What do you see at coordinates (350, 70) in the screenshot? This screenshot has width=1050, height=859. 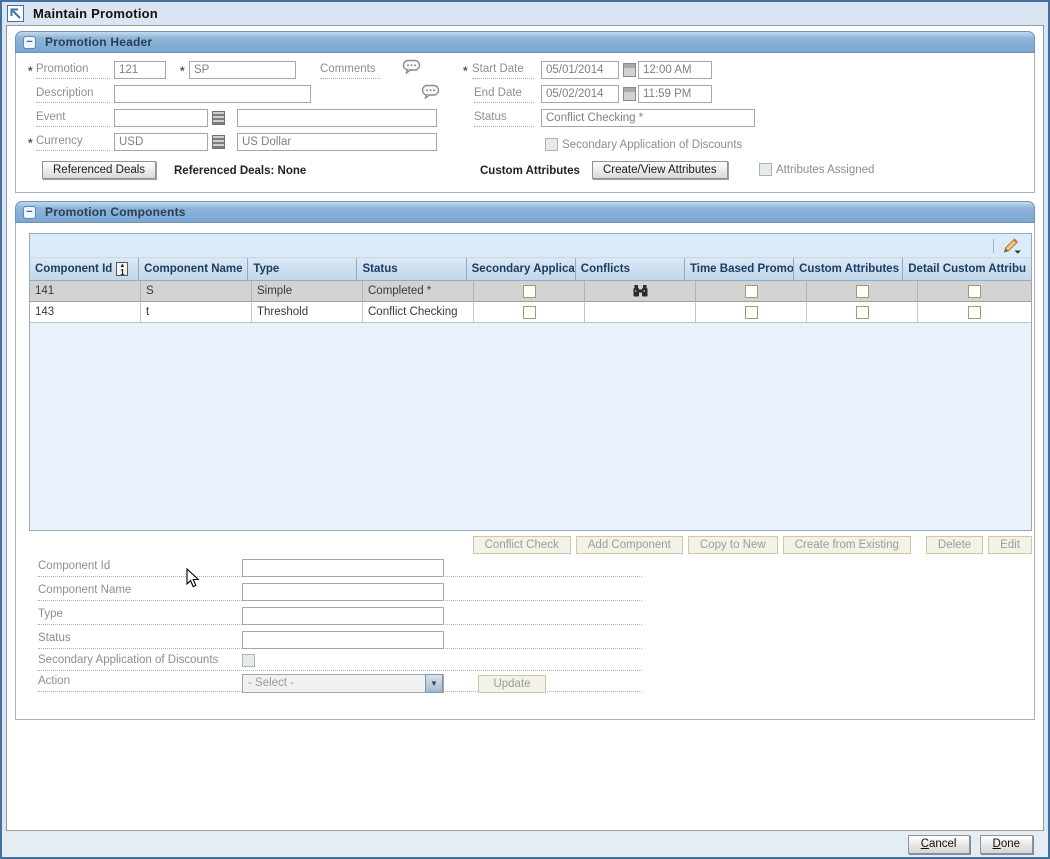 I see `comments-label: Comments` at bounding box center [350, 70].